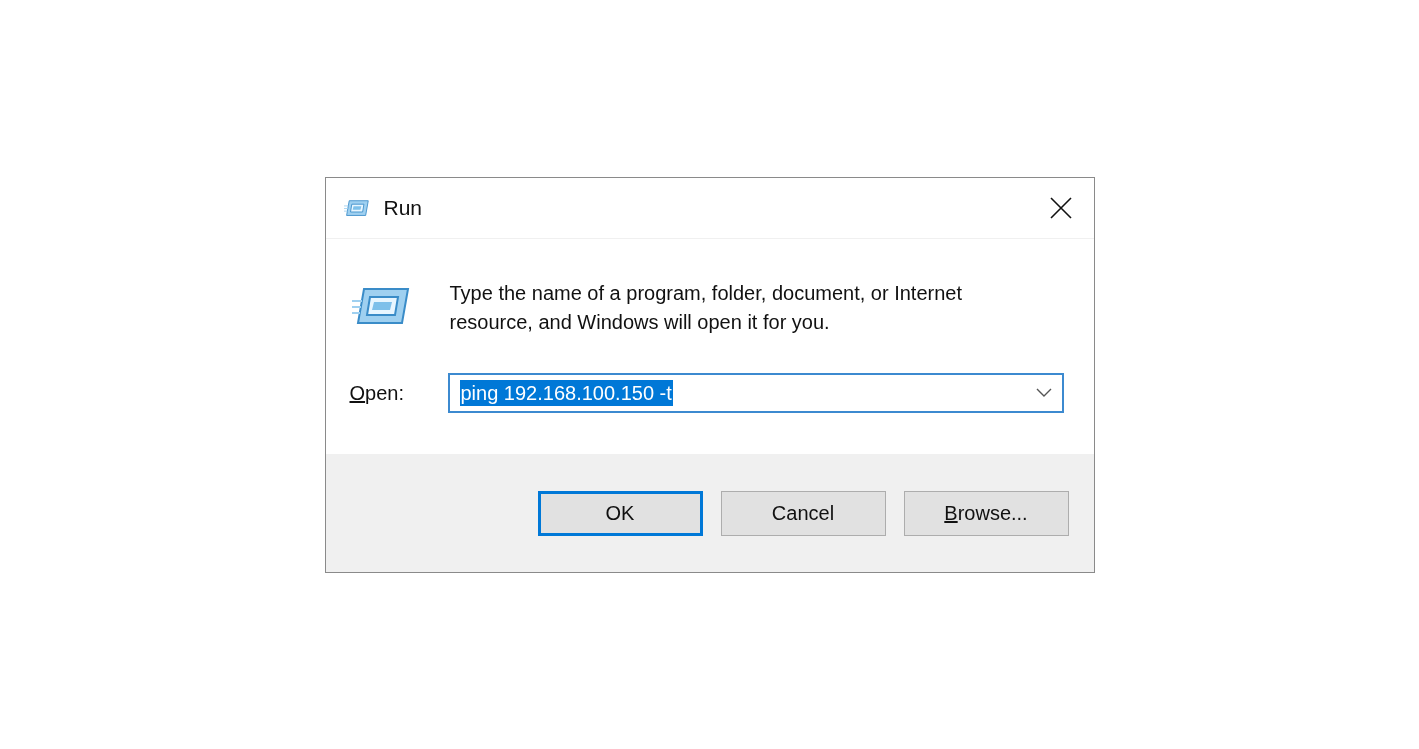 Image resolution: width=1419 pixels, height=749 pixels. What do you see at coordinates (377, 393) in the screenshot?
I see `open-label: Open:` at bounding box center [377, 393].